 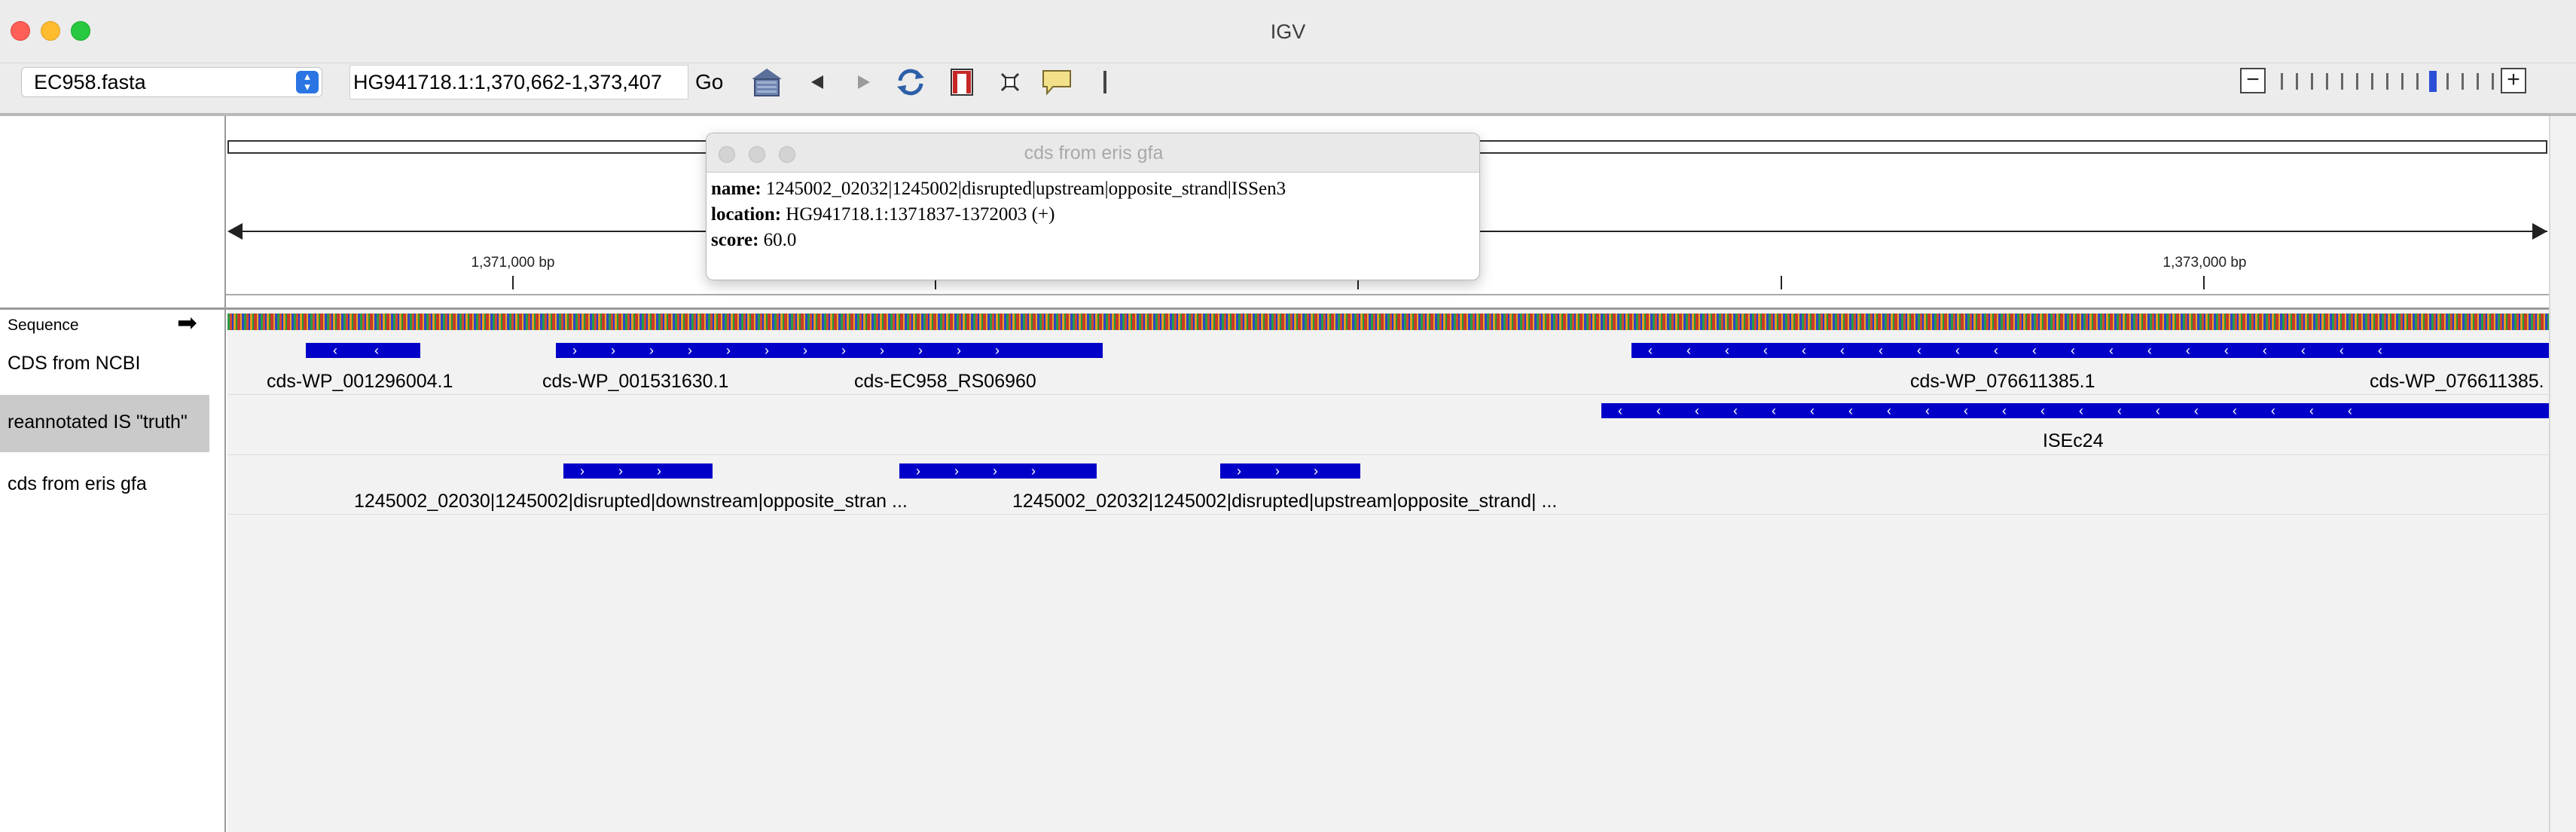 What do you see at coordinates (778, 240) in the screenshot?
I see `popup-score-value: 60.0` at bounding box center [778, 240].